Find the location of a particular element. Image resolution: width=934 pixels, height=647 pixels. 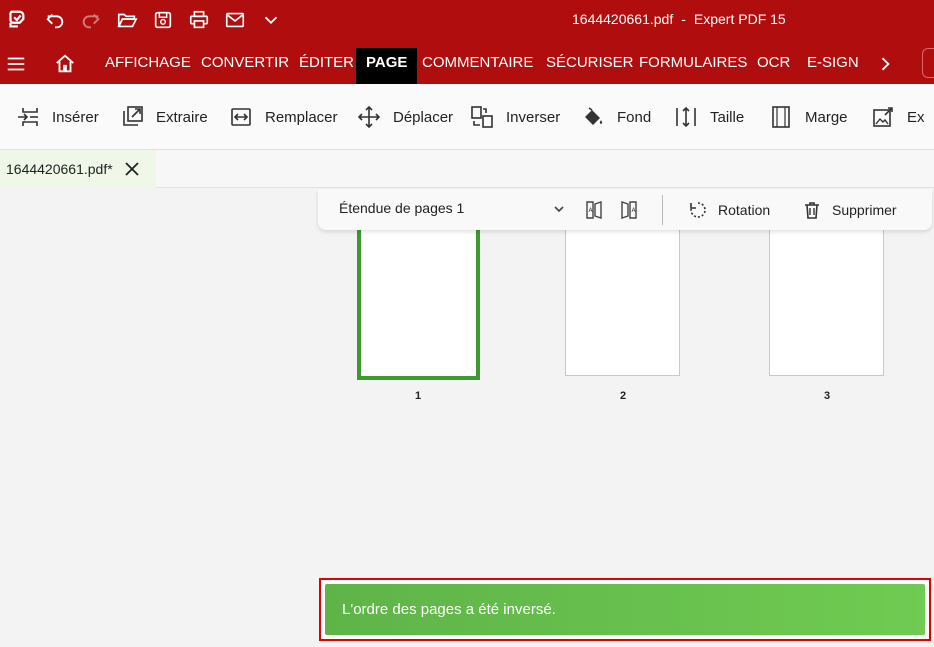

export-image-icon is located at coordinates (883, 117).